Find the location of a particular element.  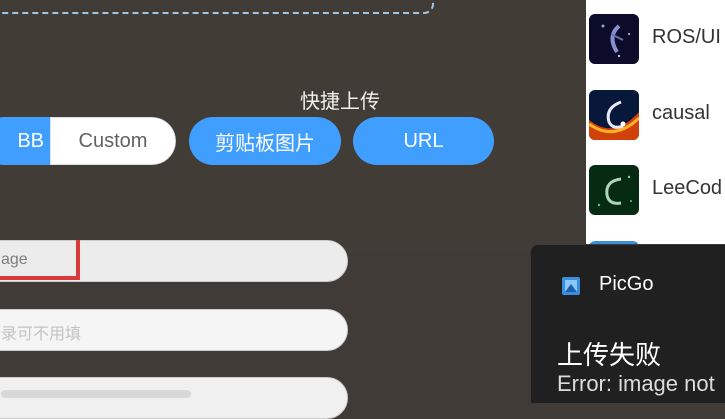

url-upload-button: URL is located at coordinates (423, 141).